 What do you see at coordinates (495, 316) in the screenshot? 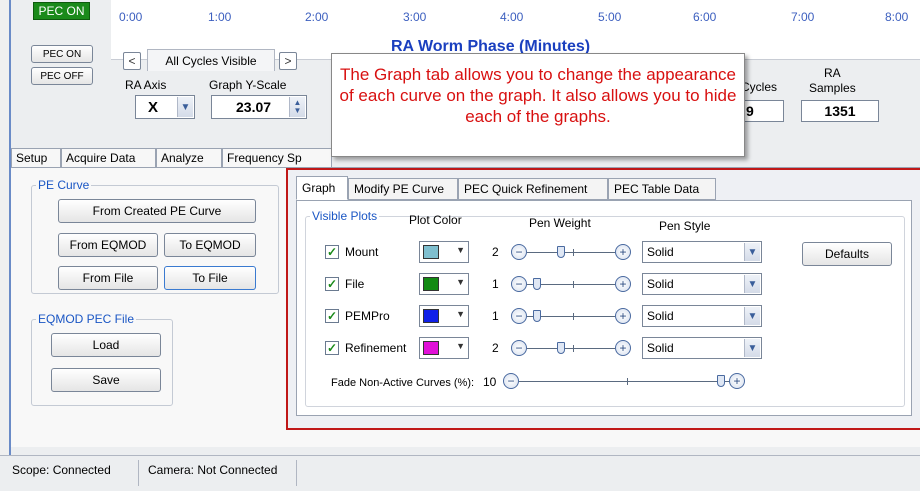
I see `pen-weight-value: 1` at bounding box center [495, 316].